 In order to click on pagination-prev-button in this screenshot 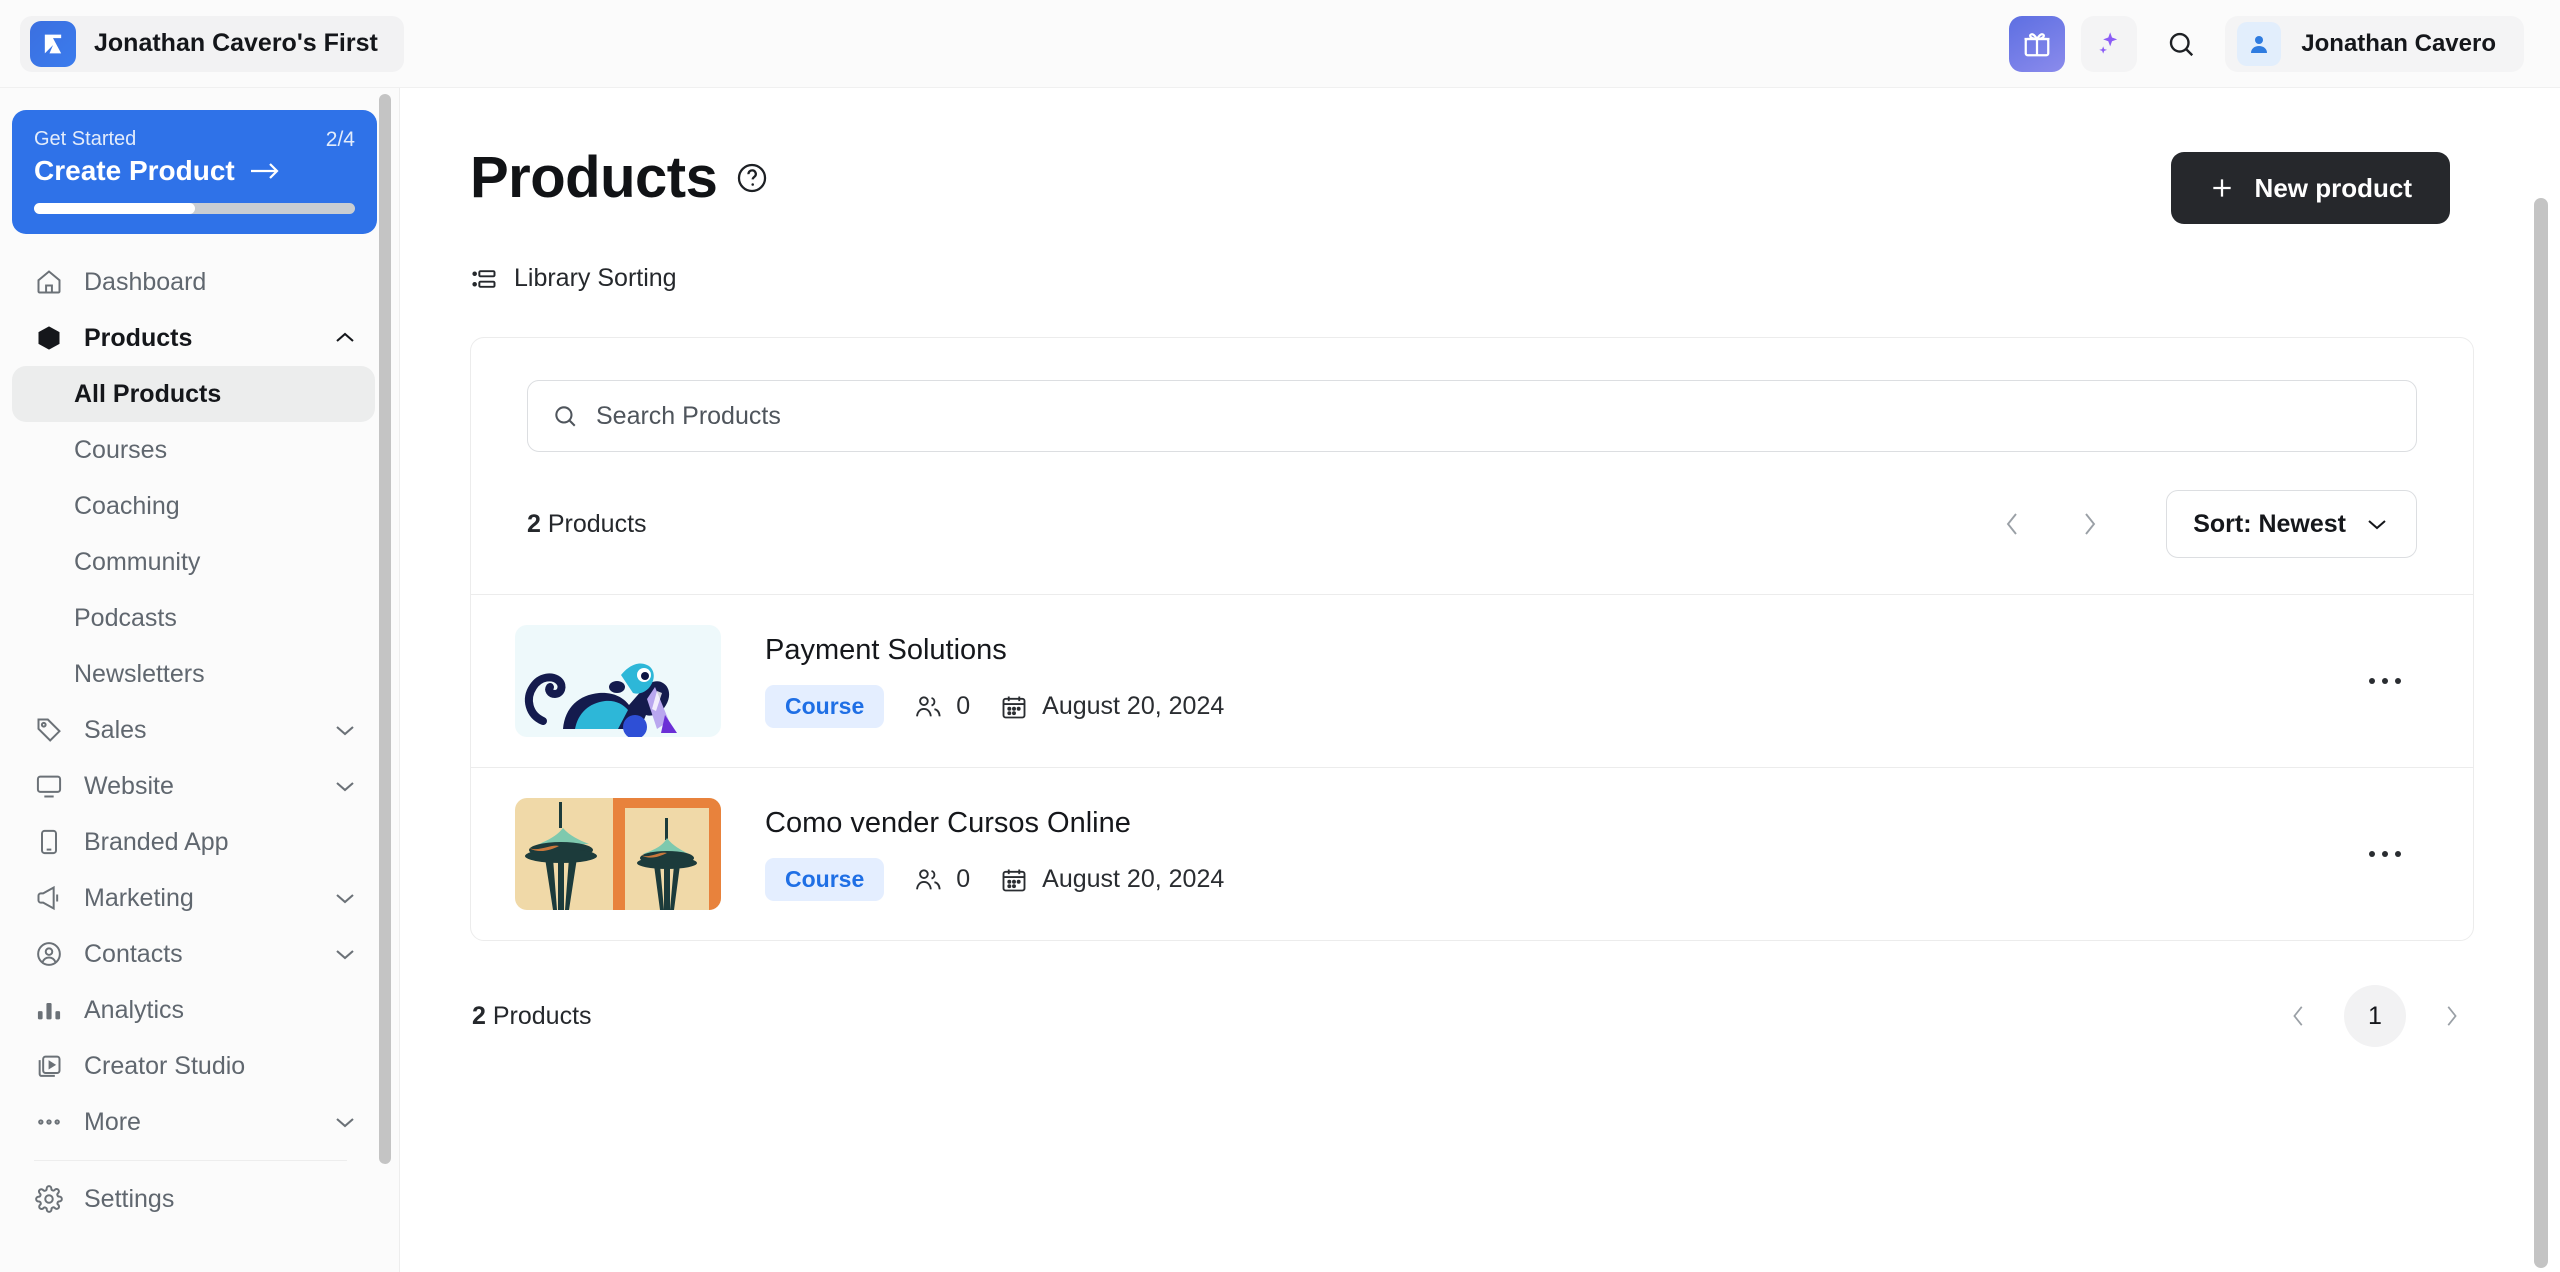, I will do `click(2299, 1016)`.